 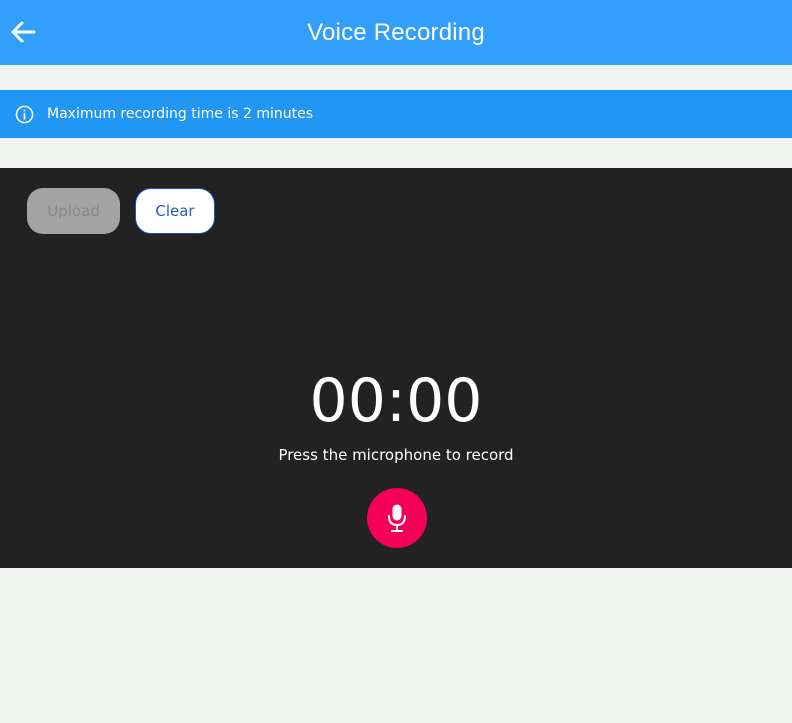 I want to click on microphone-icon, so click(x=397, y=518).